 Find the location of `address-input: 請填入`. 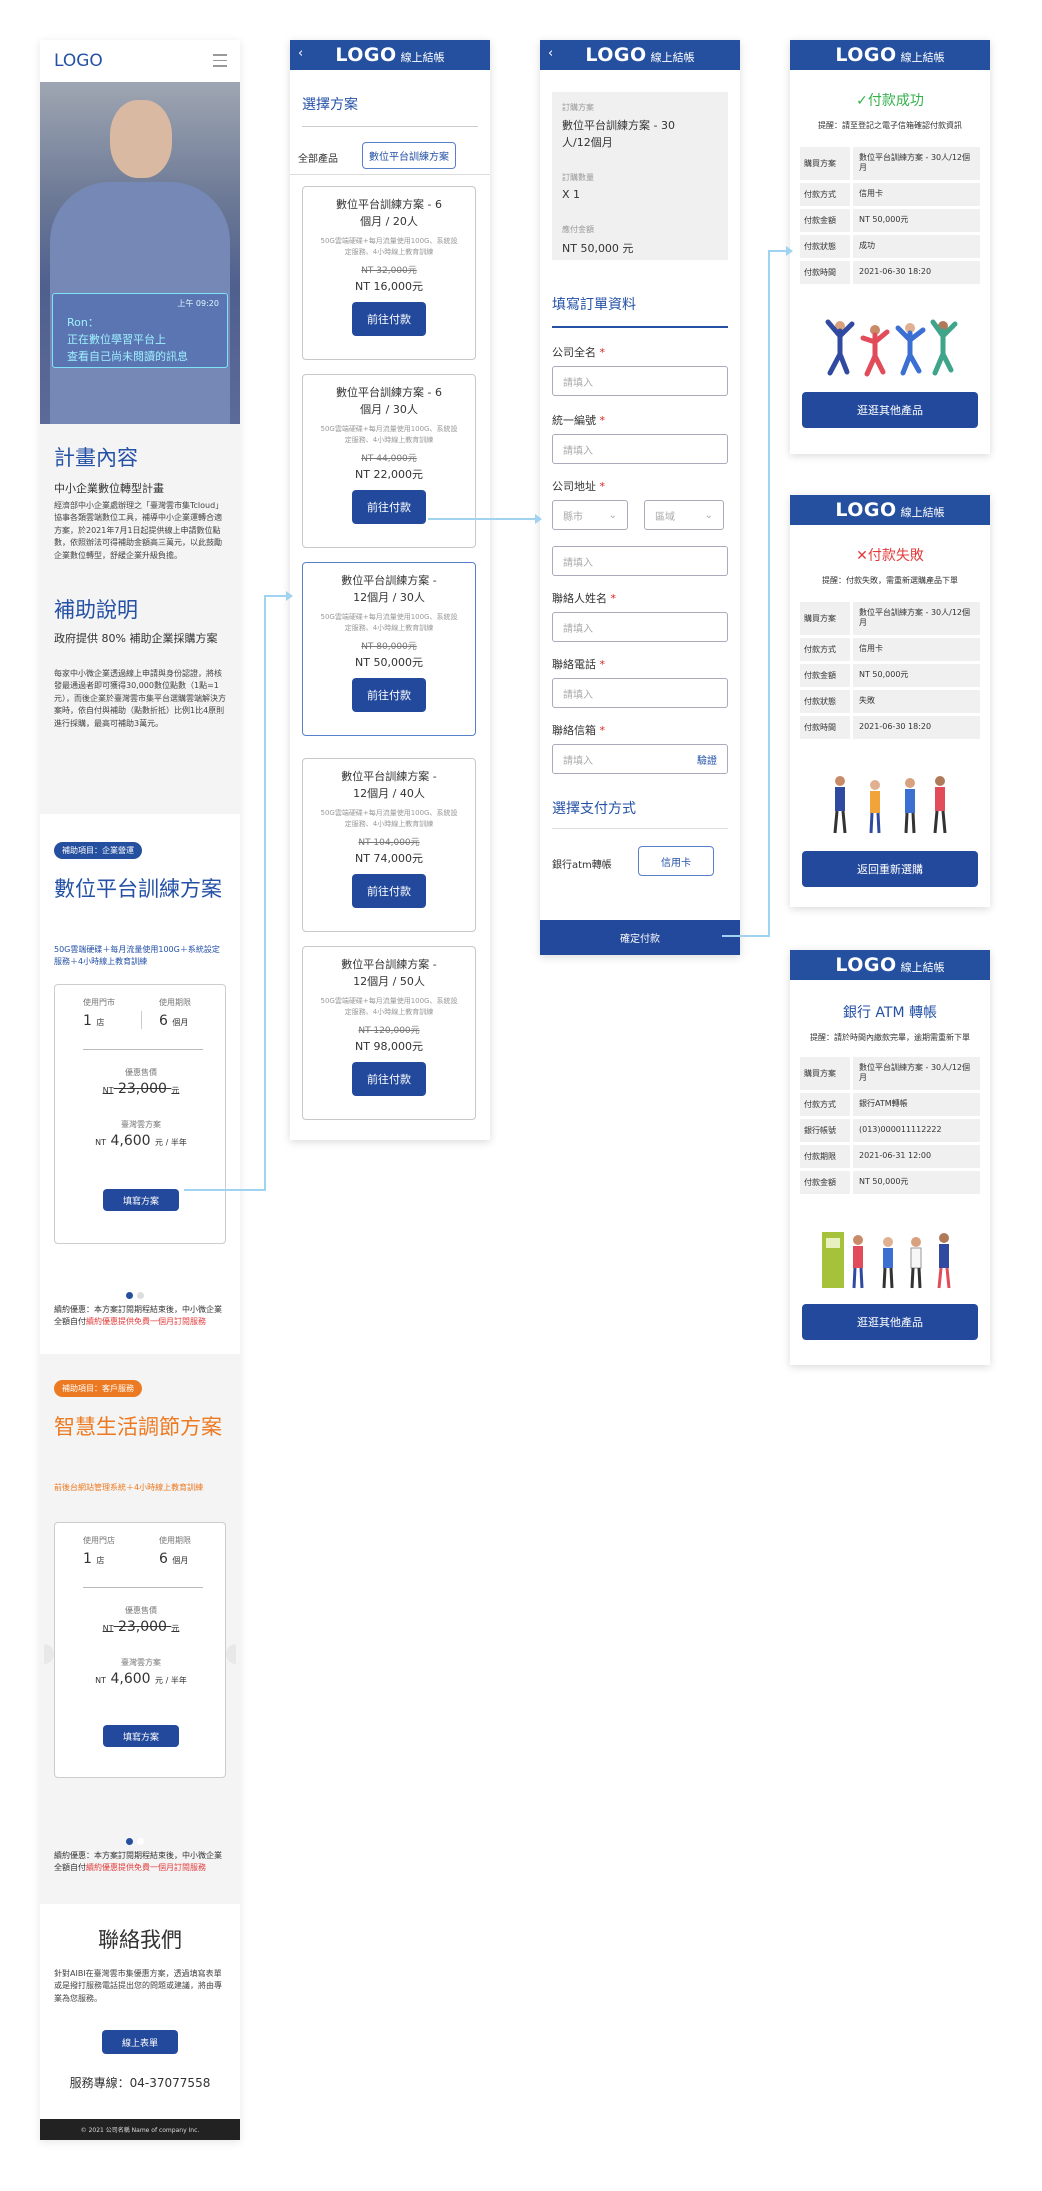

address-input: 請填入 is located at coordinates (640, 561).